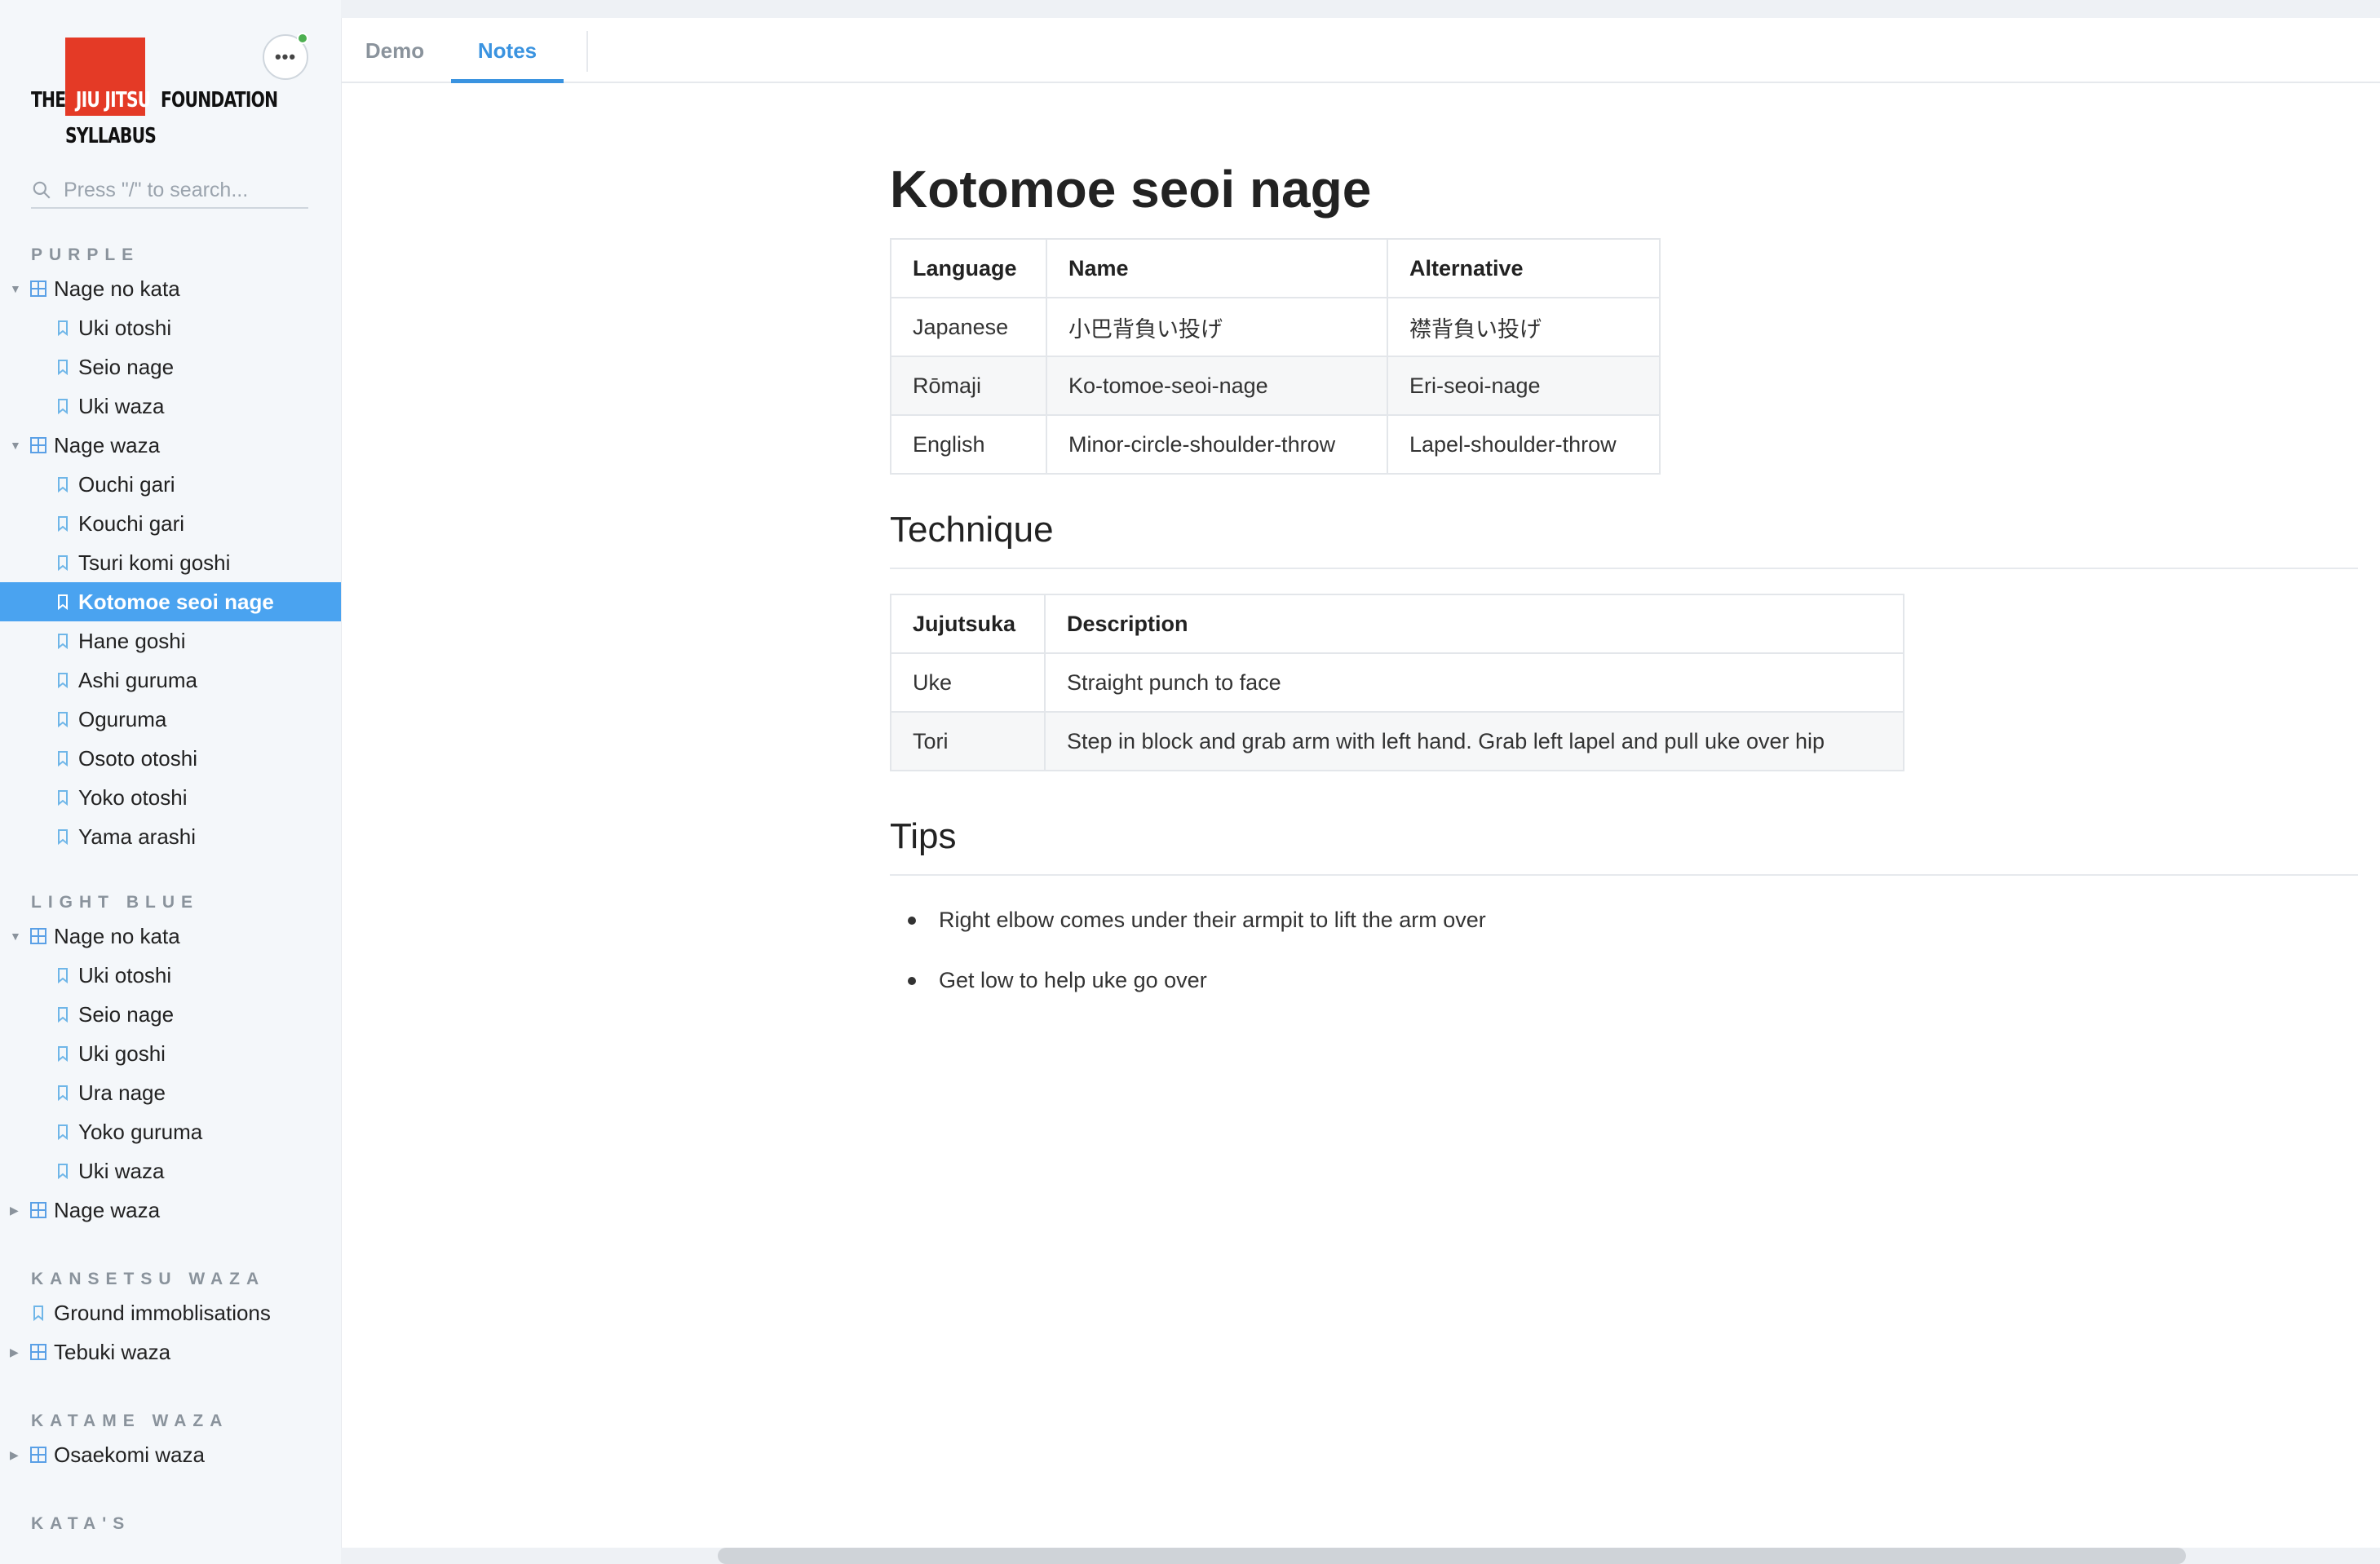  Describe the element at coordinates (115, 902) in the screenshot. I see `section-title-light-blue: LIGHT BLUE` at that location.